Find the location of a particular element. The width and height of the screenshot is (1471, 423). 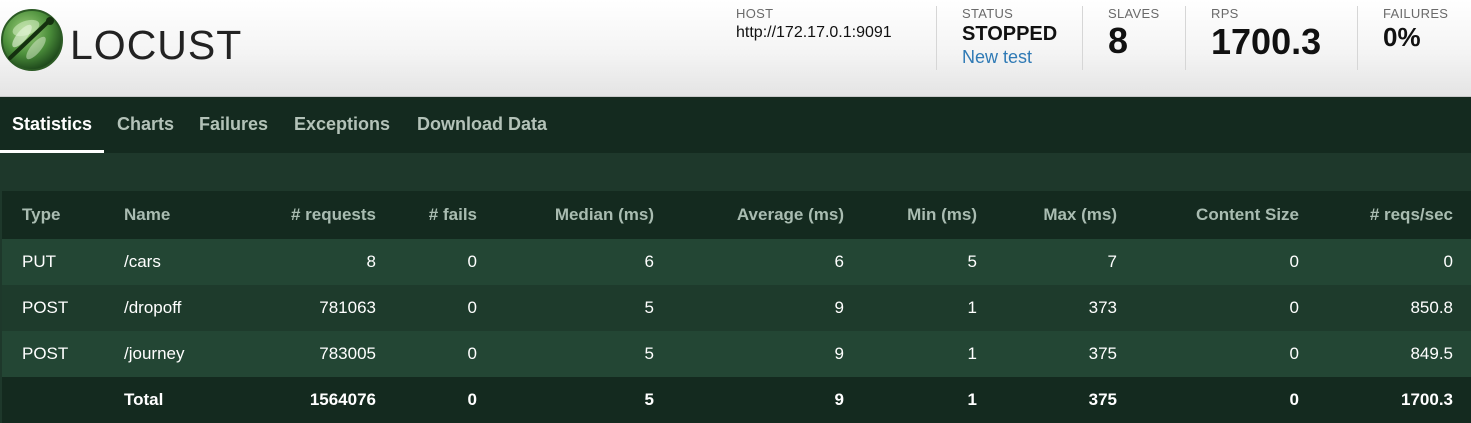

failures-value: 0% is located at coordinates (1402, 37).